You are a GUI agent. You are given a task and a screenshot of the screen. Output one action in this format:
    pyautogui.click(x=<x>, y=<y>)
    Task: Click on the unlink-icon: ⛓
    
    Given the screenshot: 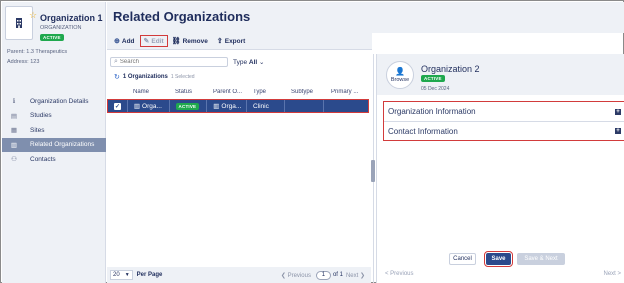 What is the action you would take?
    pyautogui.click(x=176, y=41)
    